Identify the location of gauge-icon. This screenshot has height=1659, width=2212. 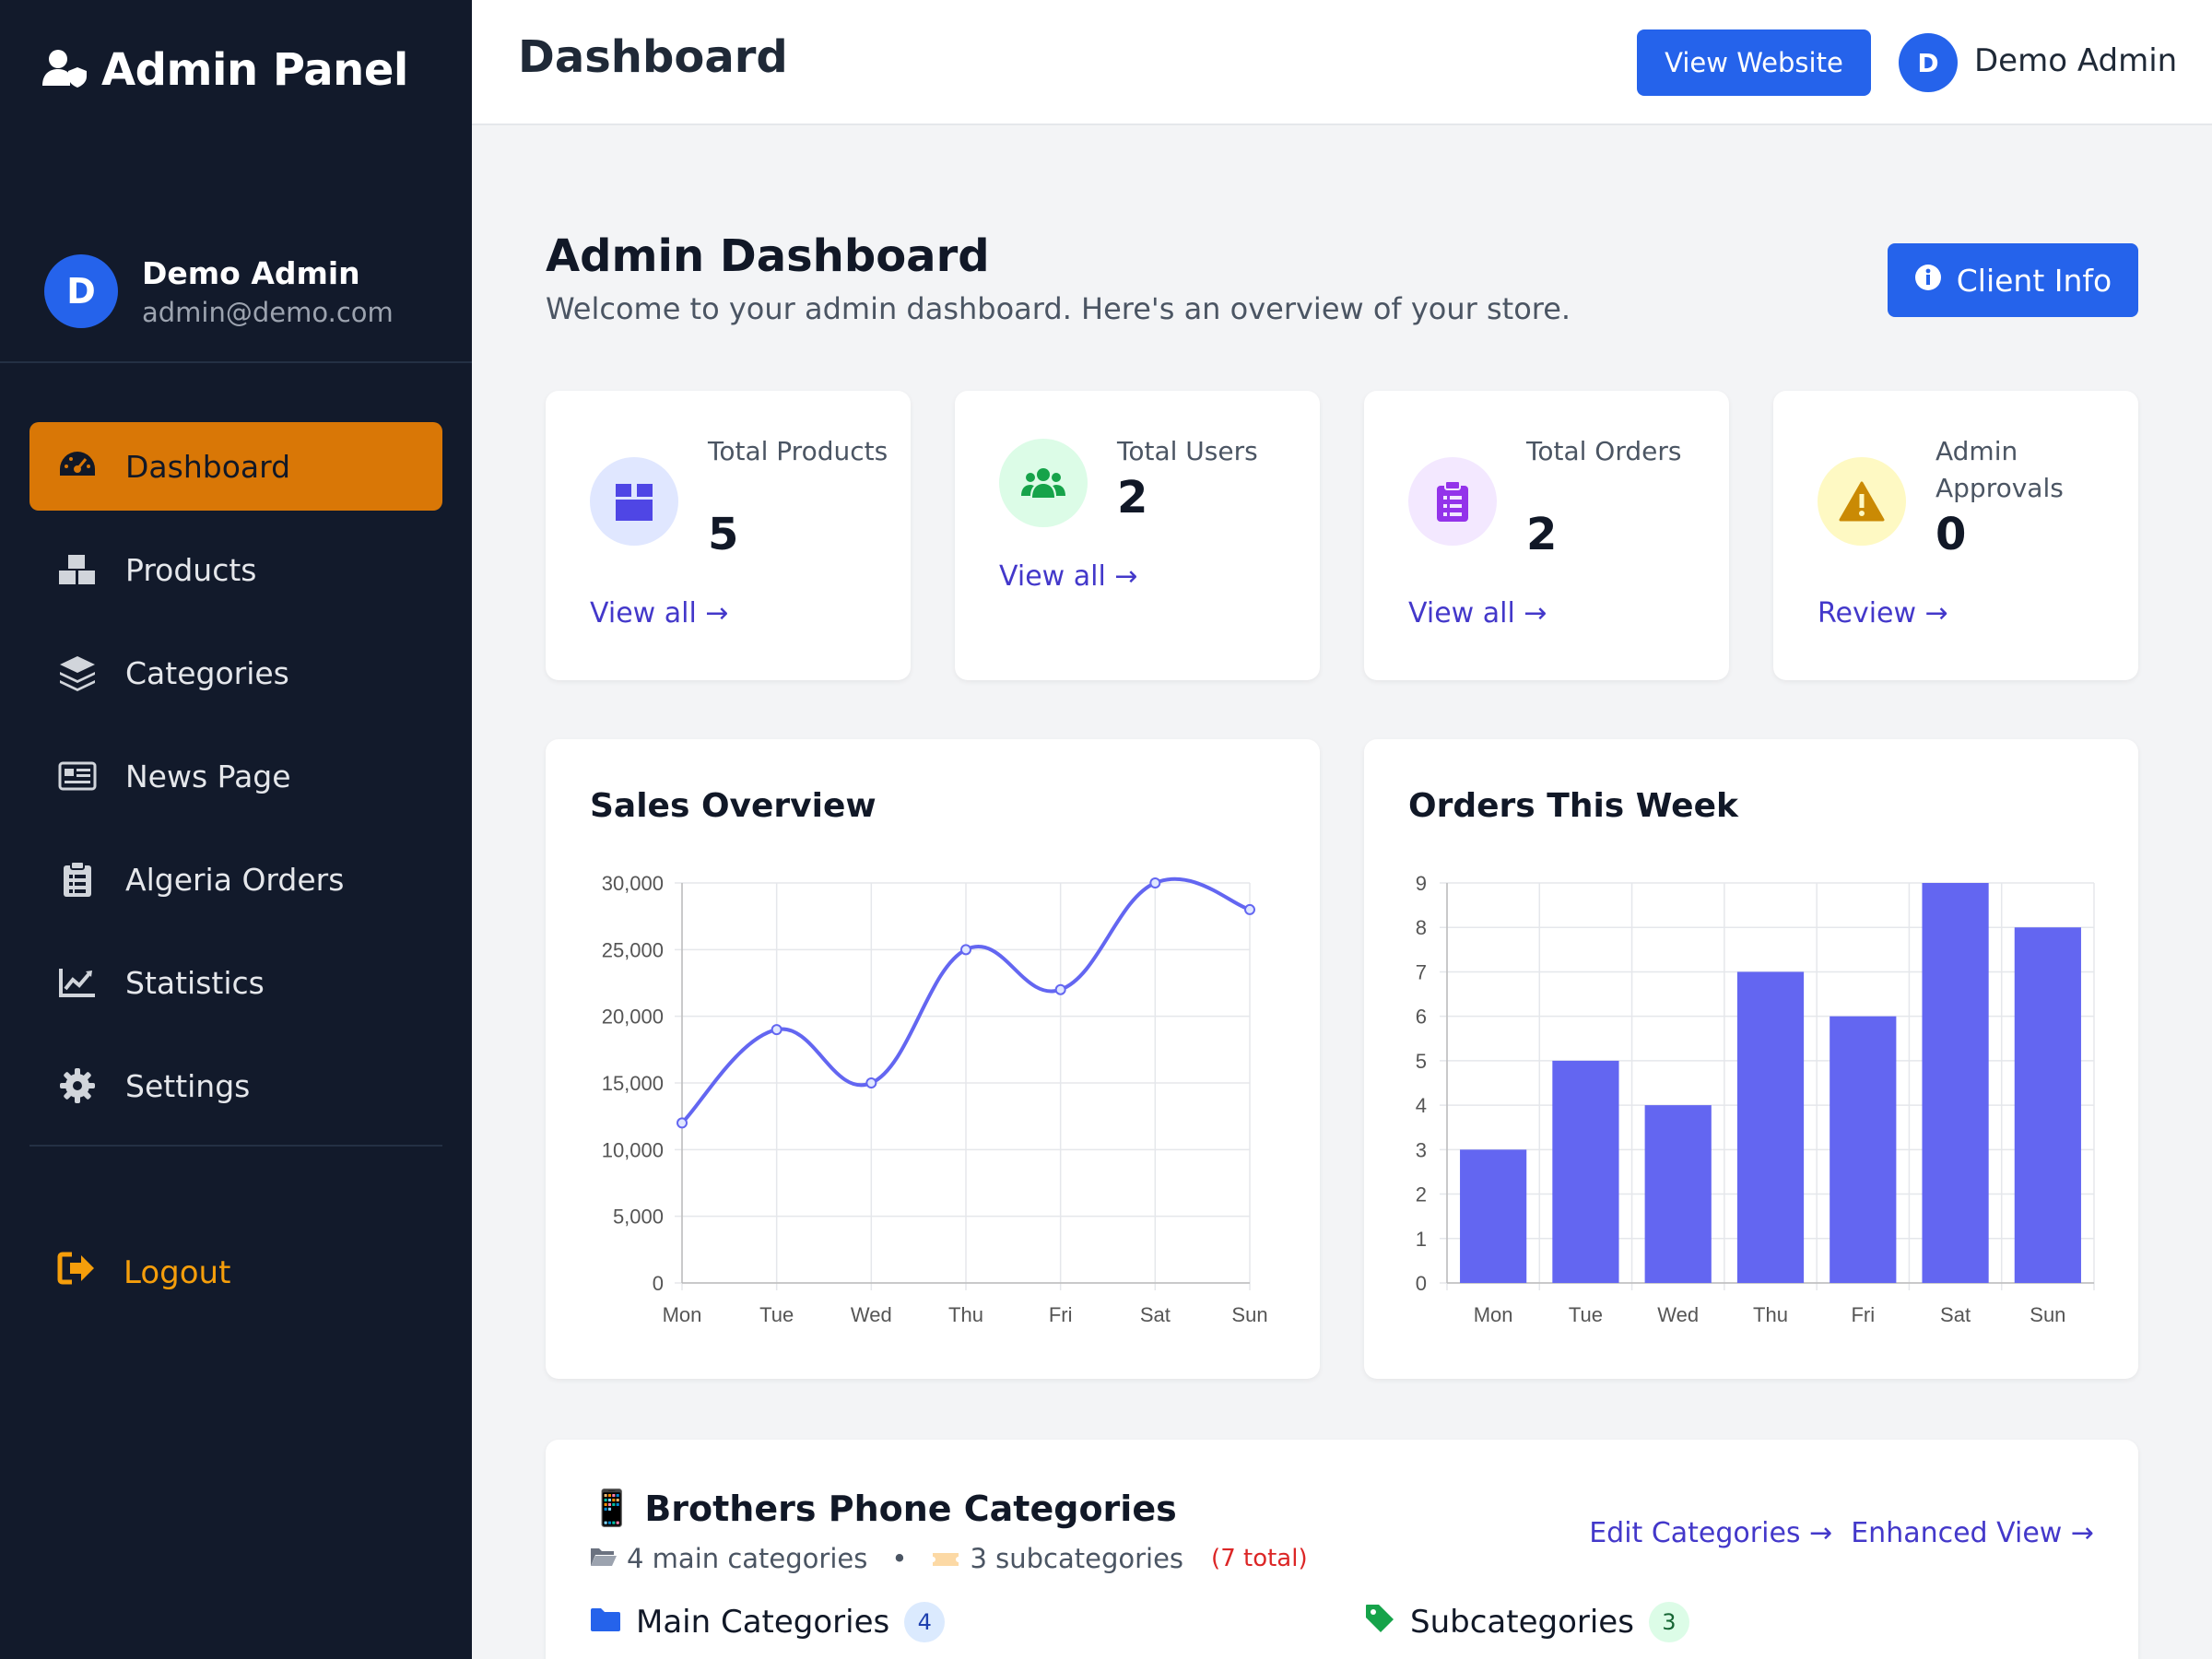
(77, 466).